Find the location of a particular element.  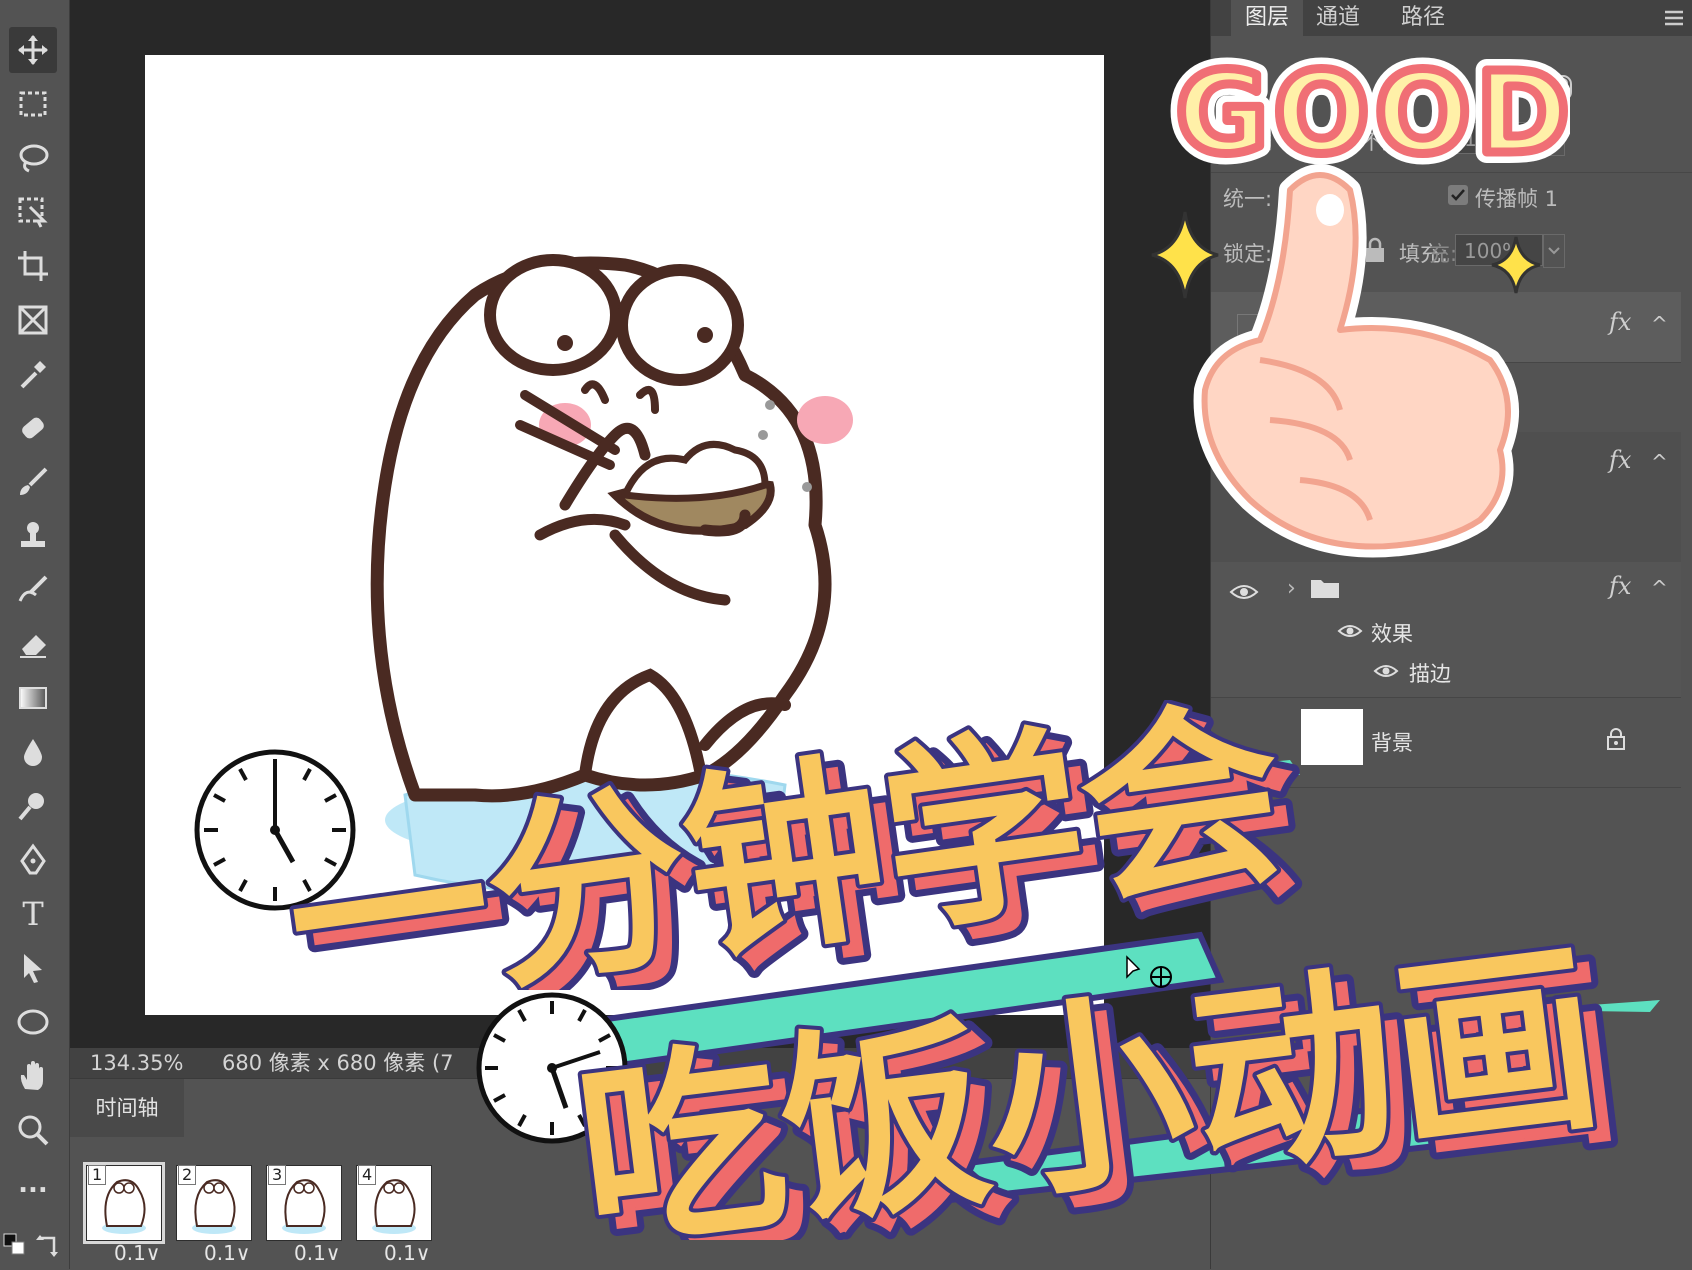

type-glyph: T is located at coordinates (33, 914).